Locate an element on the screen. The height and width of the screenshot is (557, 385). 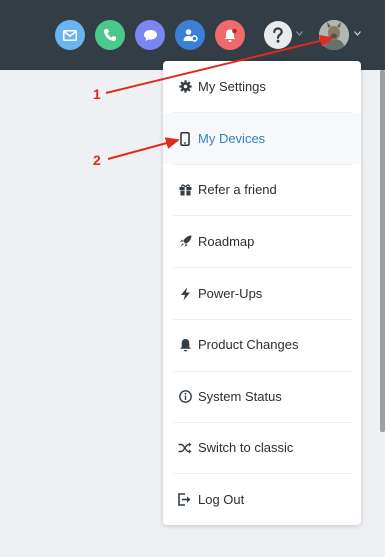
menu-item-label: My Settings is located at coordinates (232, 86).